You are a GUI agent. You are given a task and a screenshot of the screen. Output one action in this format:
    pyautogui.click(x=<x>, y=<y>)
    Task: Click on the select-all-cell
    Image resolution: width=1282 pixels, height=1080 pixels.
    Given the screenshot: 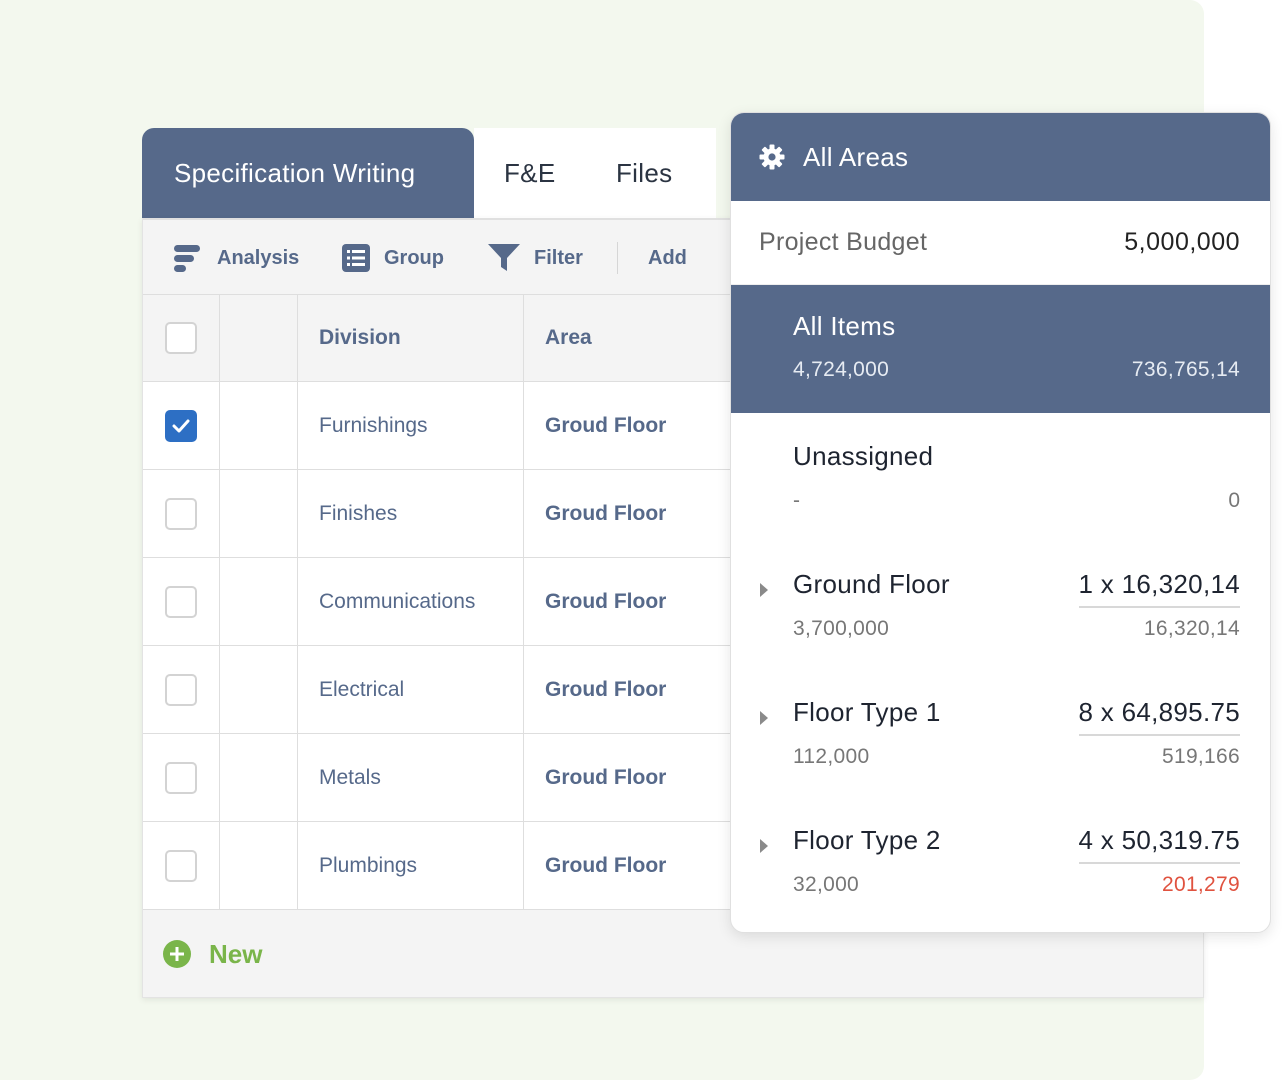 What is the action you would take?
    pyautogui.click(x=181, y=338)
    